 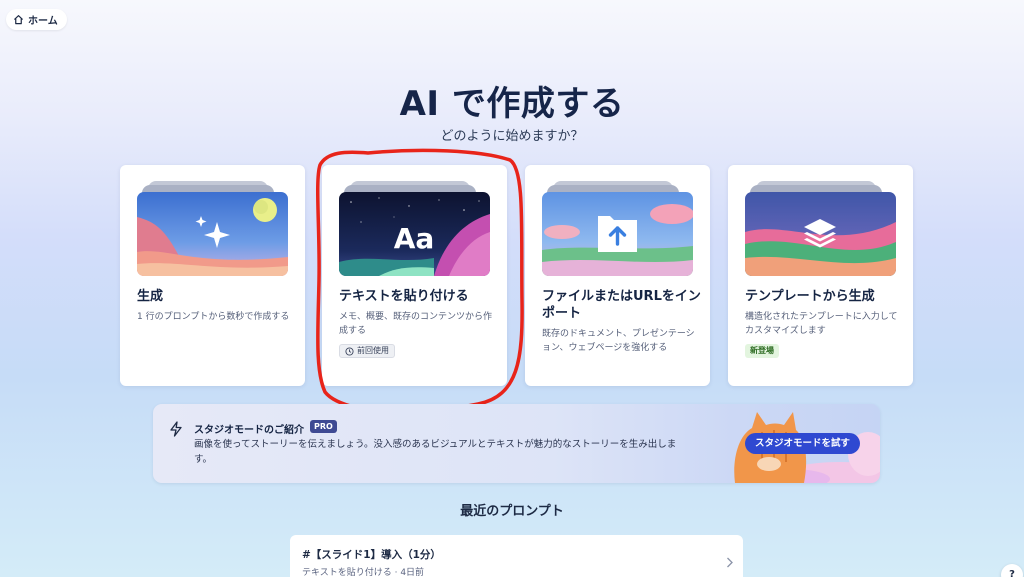 What do you see at coordinates (213, 317) in the screenshot?
I see `card-description: 1 行のプロンプトから数秒で作成する` at bounding box center [213, 317].